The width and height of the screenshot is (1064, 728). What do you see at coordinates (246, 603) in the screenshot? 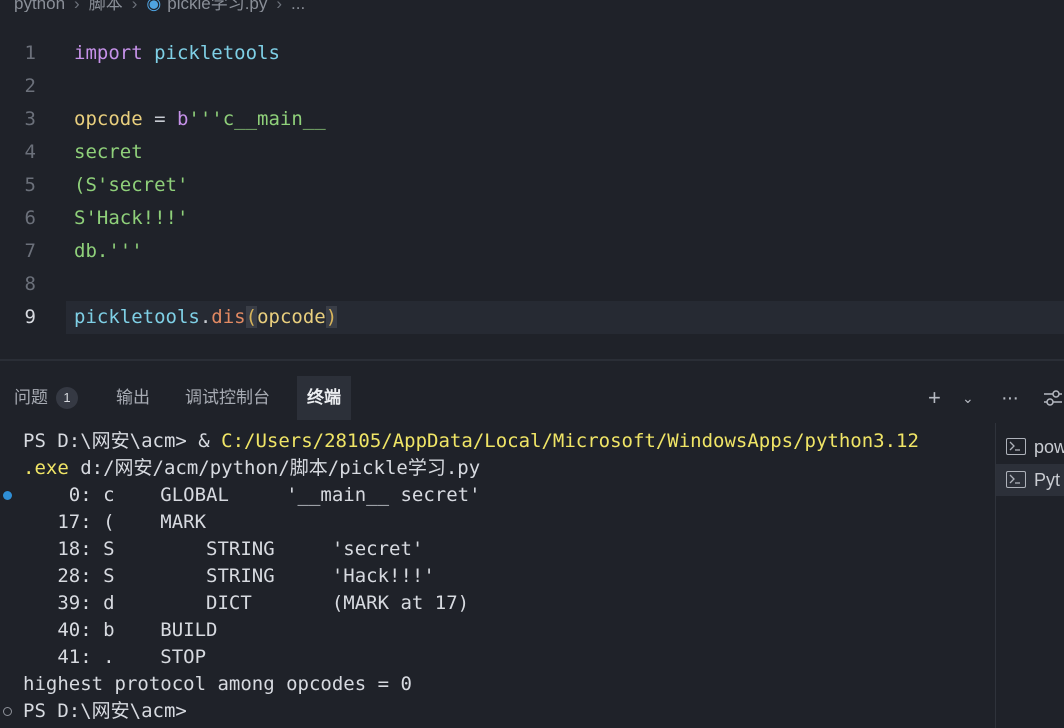
I see `terminal-output-line: 39: d DICT (MARK at 17)` at bounding box center [246, 603].